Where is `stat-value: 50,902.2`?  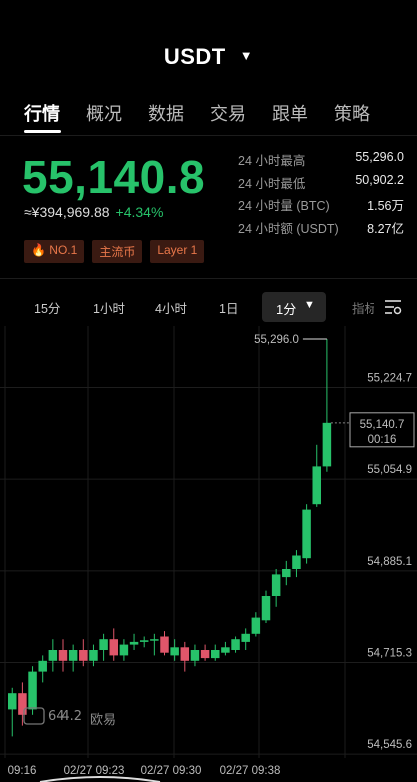 stat-value: 50,902.2 is located at coordinates (379, 179).